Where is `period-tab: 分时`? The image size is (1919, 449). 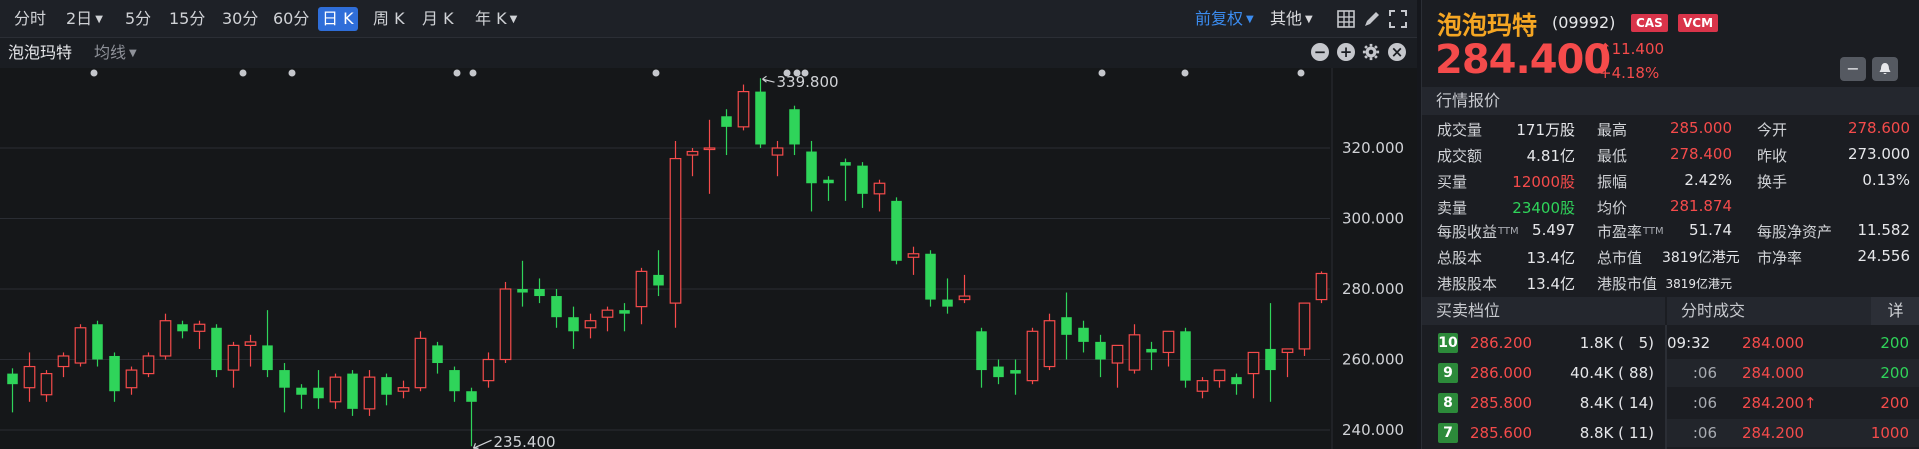 period-tab: 分时 is located at coordinates (30, 19).